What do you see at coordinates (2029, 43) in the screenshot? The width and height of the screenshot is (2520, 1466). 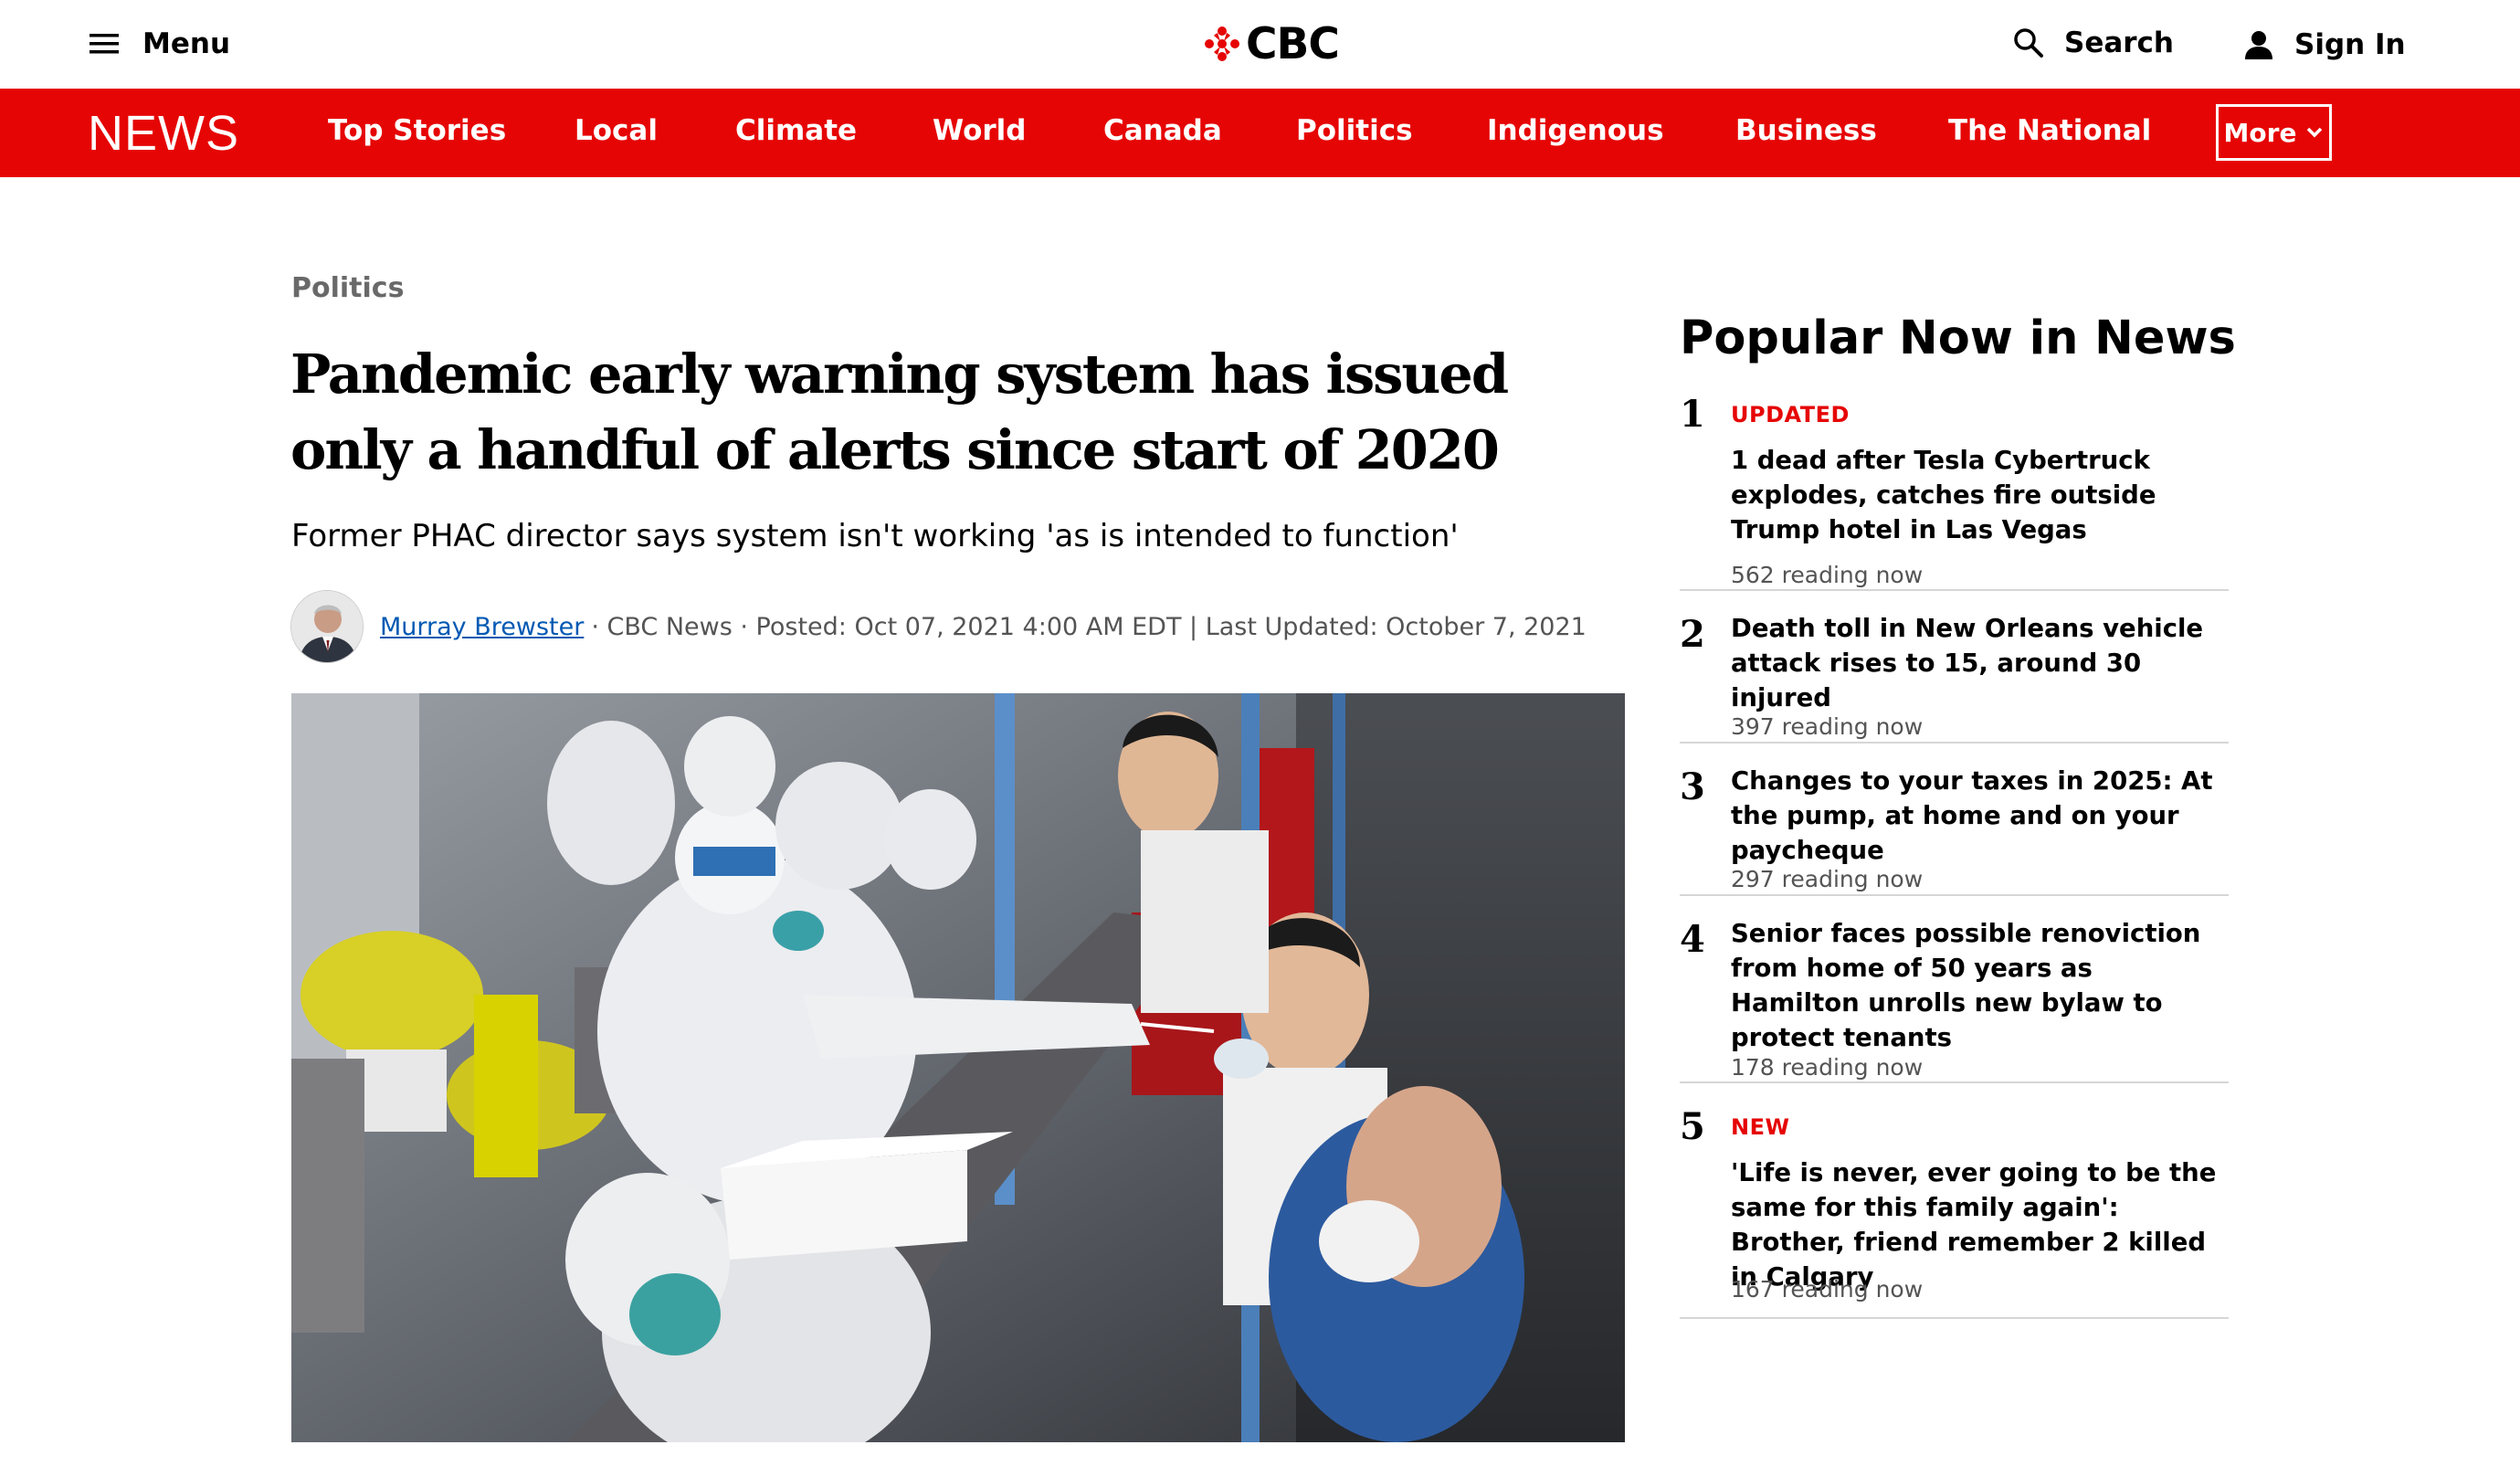 I see `search-icon` at bounding box center [2029, 43].